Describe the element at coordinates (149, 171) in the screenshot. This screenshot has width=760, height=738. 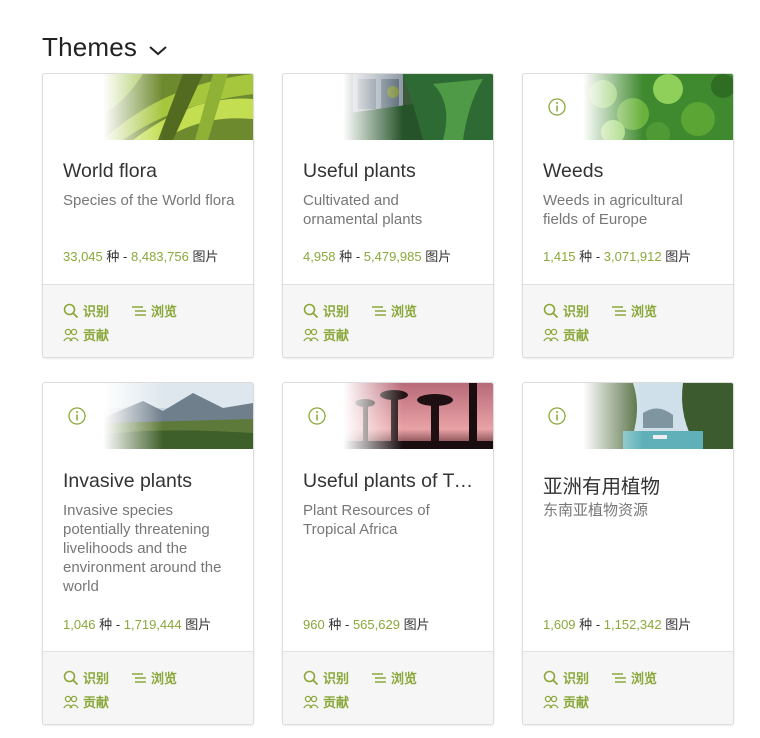
I see `card-title: World flora` at that location.